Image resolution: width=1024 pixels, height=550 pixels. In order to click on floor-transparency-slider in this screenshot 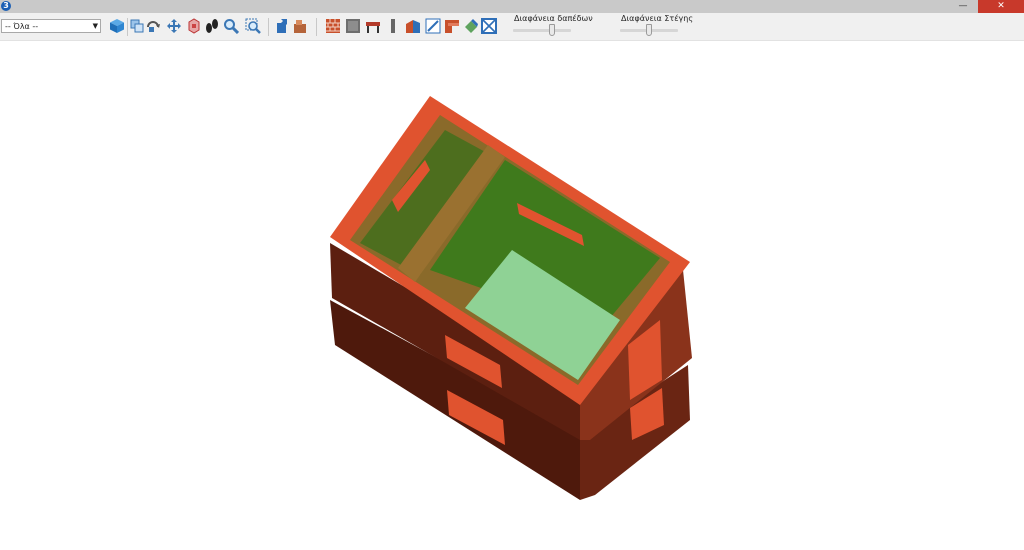, I will do `click(542, 30)`.